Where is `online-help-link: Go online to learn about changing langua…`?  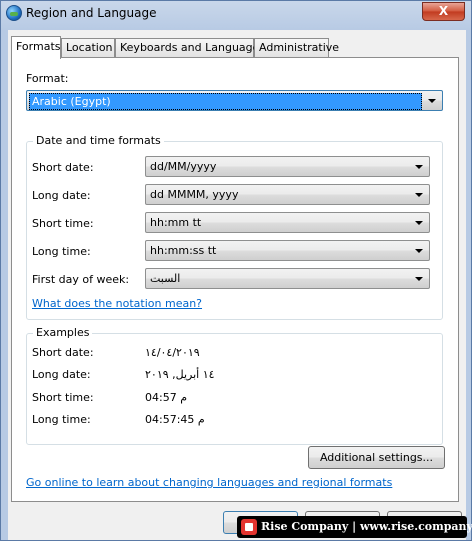
online-help-link: Go online to learn about changing langua… is located at coordinates (209, 482).